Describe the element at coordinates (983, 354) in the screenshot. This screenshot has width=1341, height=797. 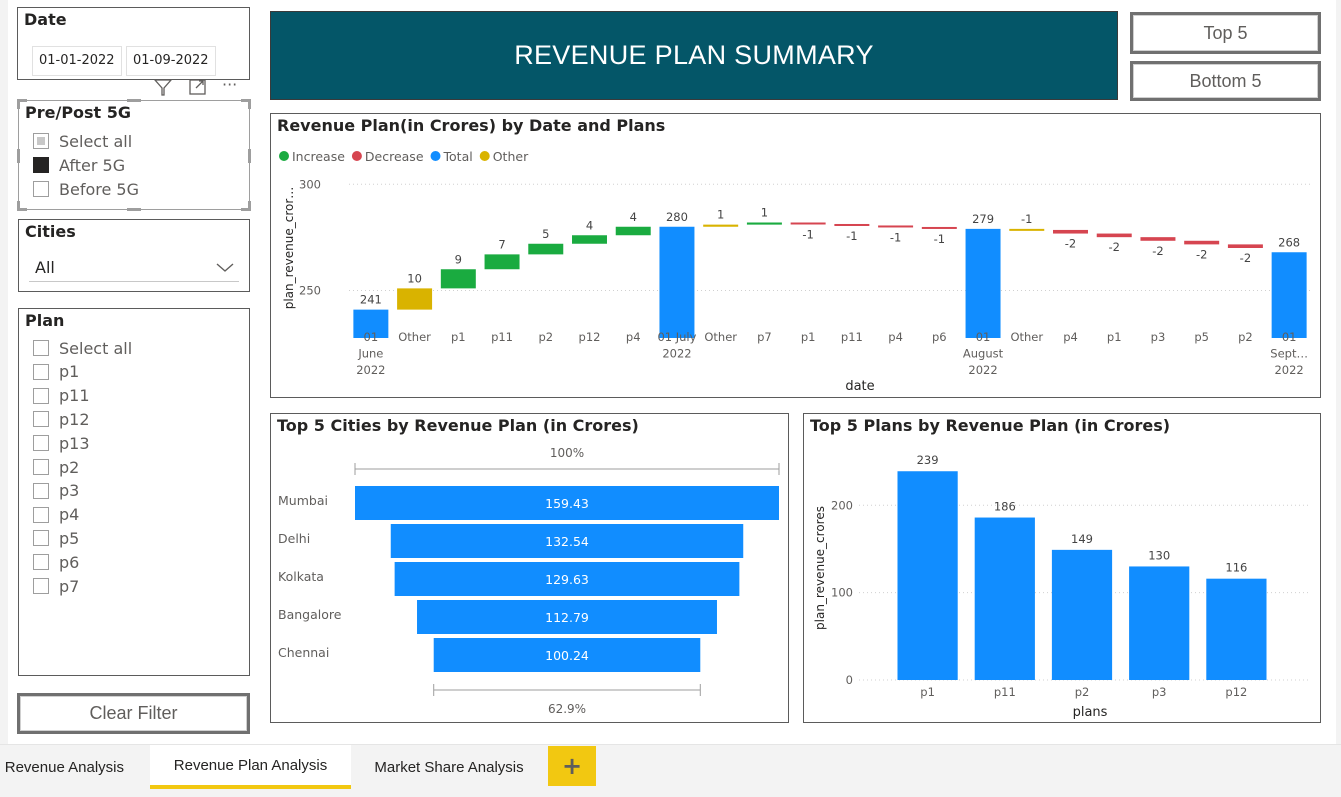
I see `x-tick-label: August` at that location.